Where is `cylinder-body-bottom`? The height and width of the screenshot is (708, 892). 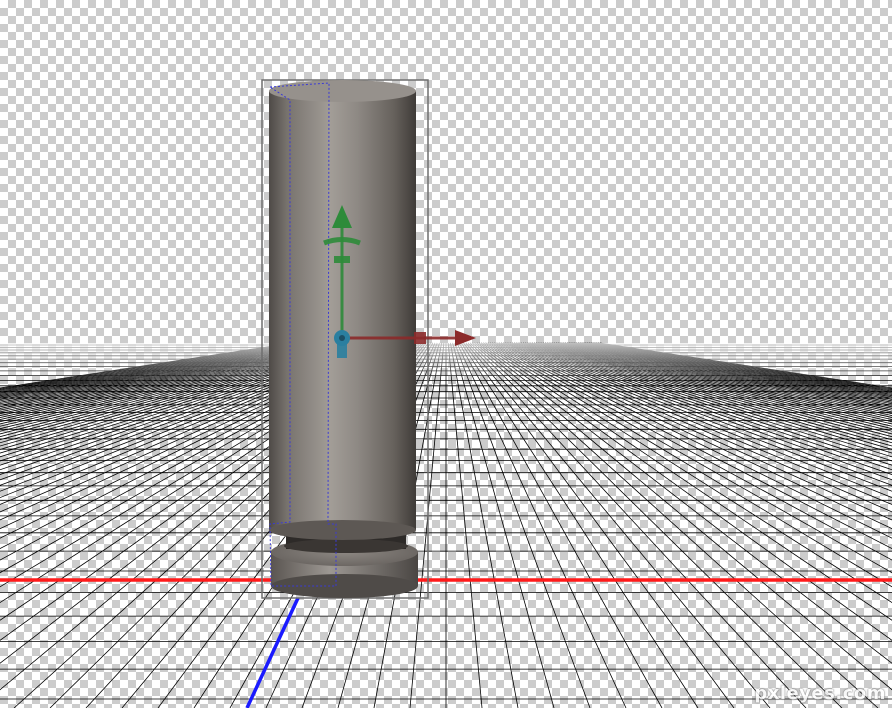 cylinder-body-bottom is located at coordinates (342, 530).